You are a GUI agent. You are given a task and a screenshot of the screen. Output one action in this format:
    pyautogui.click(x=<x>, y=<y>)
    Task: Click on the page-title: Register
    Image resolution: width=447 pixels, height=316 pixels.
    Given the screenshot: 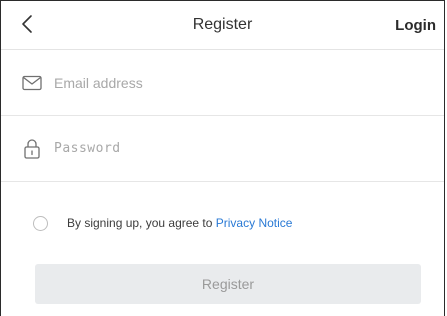 What is the action you would take?
    pyautogui.click(x=222, y=24)
    